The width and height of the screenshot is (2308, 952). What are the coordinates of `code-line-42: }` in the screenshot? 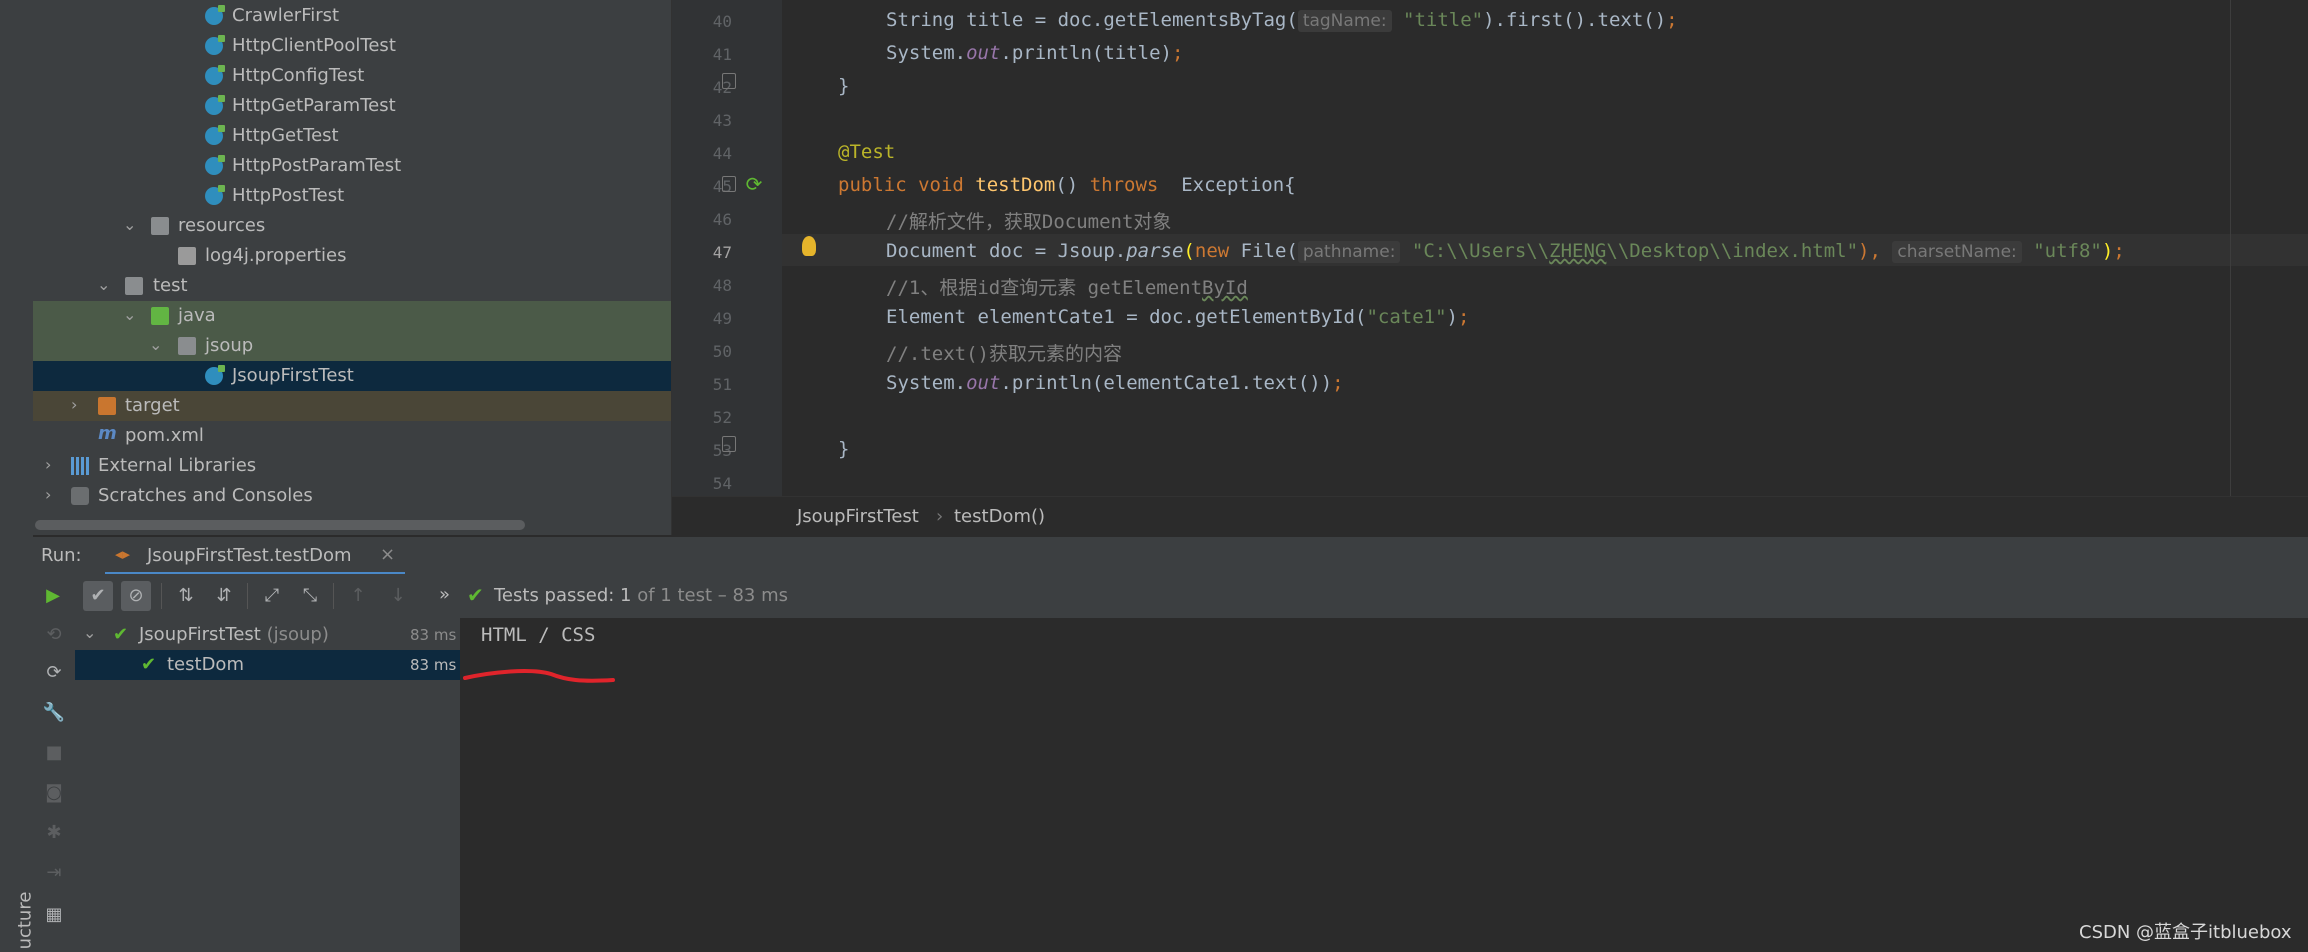 It's located at (844, 86).